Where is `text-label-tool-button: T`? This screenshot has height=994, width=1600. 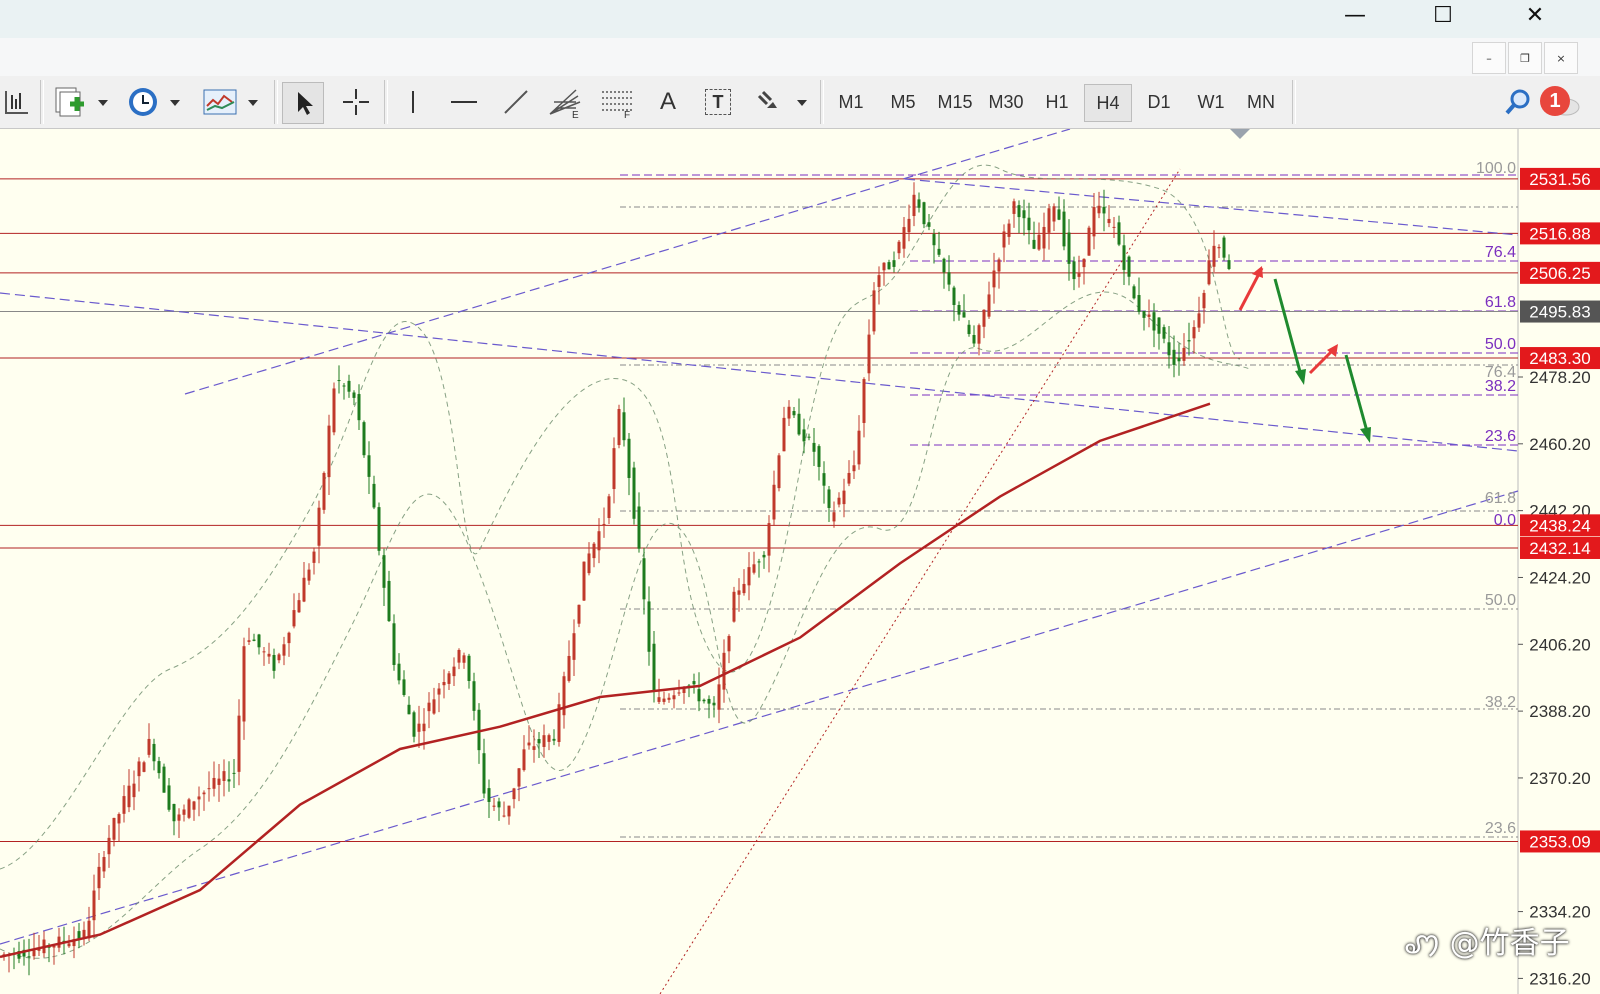 text-label-tool-button: T is located at coordinates (718, 102).